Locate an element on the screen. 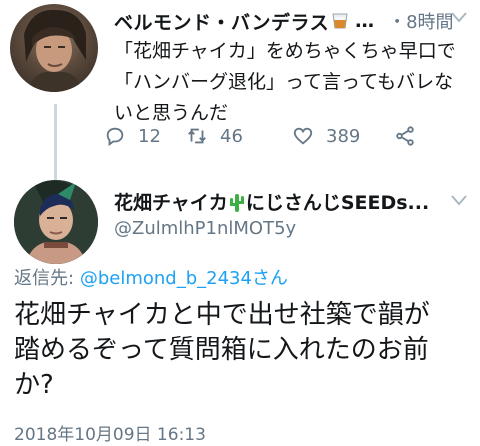  avatar-belmond is located at coordinates (54, 48).